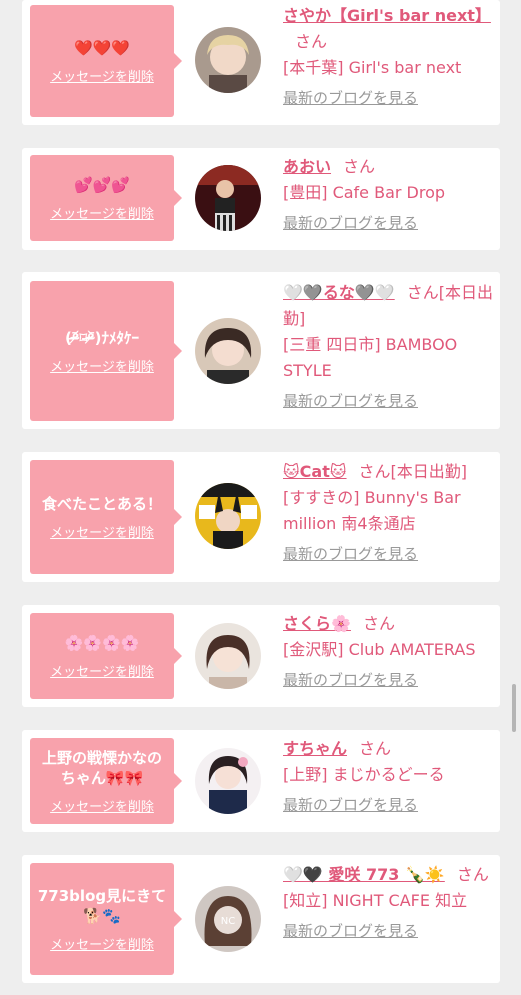 The image size is (521, 999). Describe the element at coordinates (102, 905) in the screenshot. I see `message-text: 773blog見にきて🐕🐾` at that location.